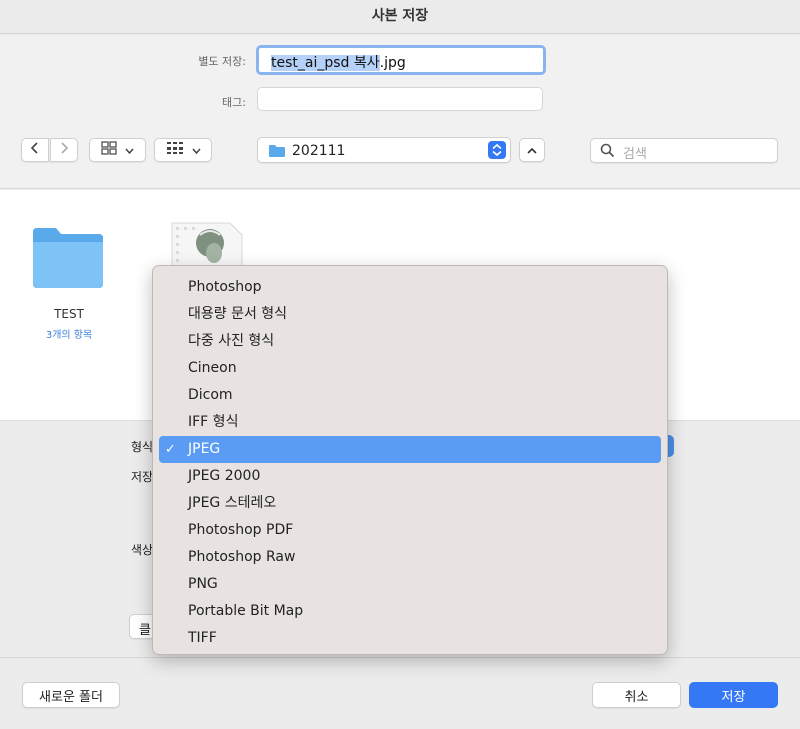 The image size is (800, 729). I want to click on menu-item-label: Photoshop, so click(225, 287).